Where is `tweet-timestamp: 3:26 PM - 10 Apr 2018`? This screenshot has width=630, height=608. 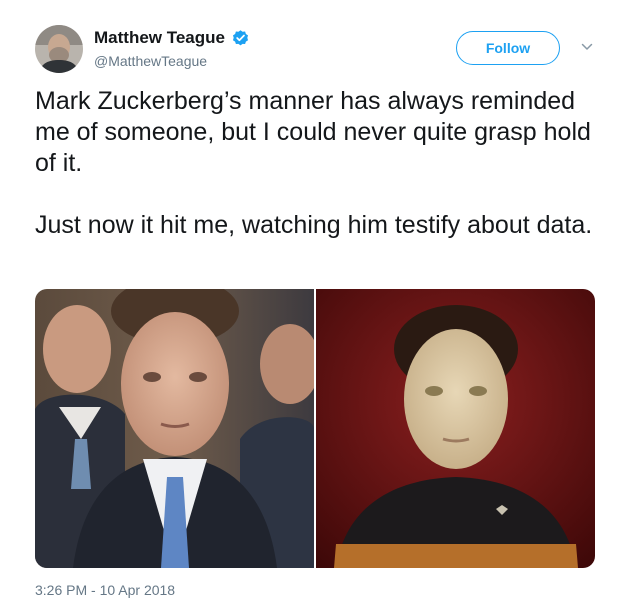 tweet-timestamp: 3:26 PM - 10 Apr 2018 is located at coordinates (105, 590).